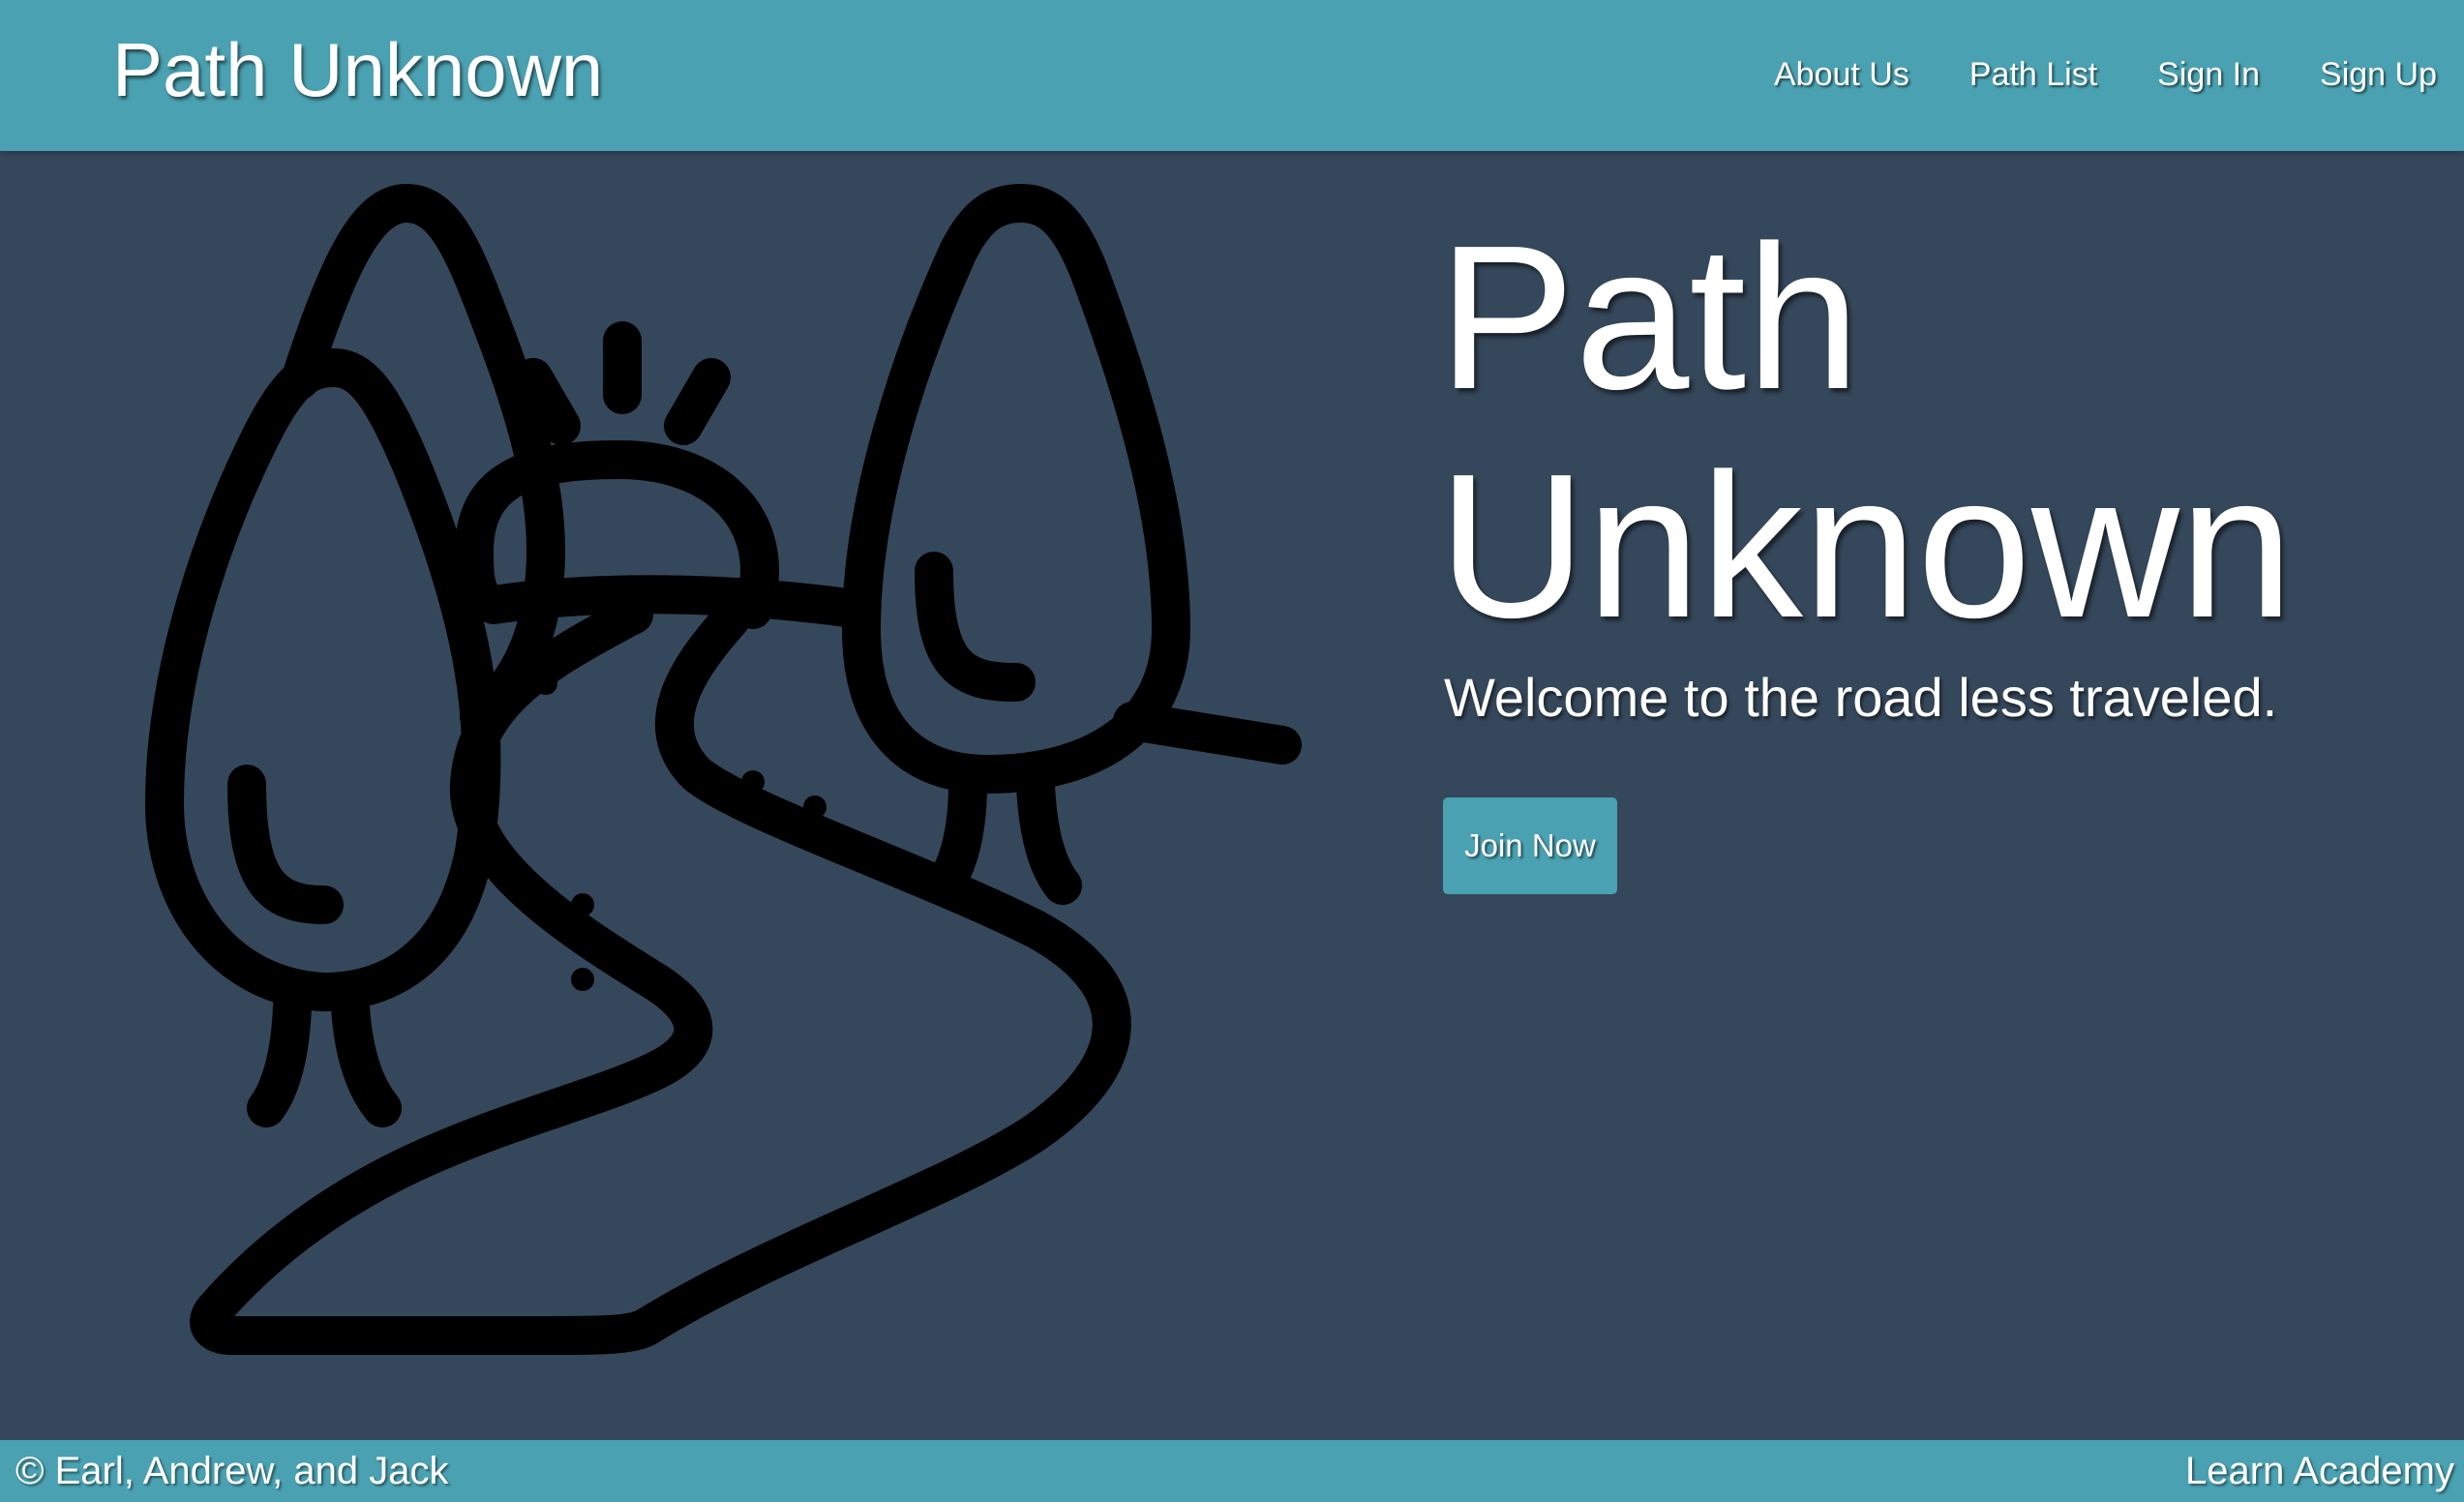 This screenshot has width=2464, height=1502. Describe the element at coordinates (2319, 1471) in the screenshot. I see `footer-org: Learn Academy` at that location.